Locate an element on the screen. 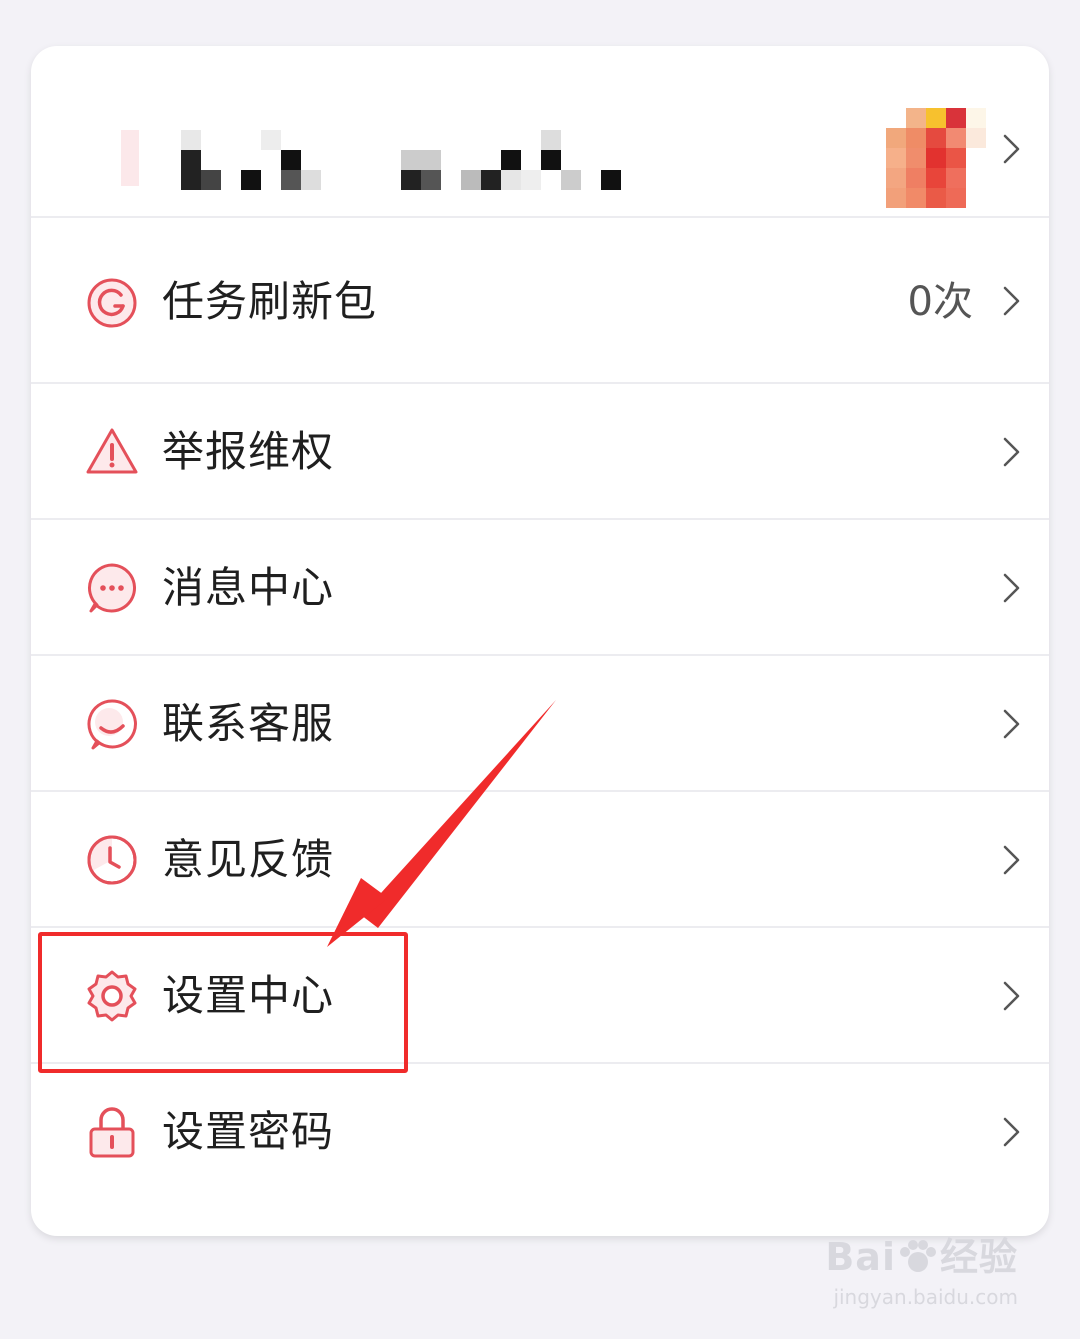  paw-icon is located at coordinates (918, 1255).